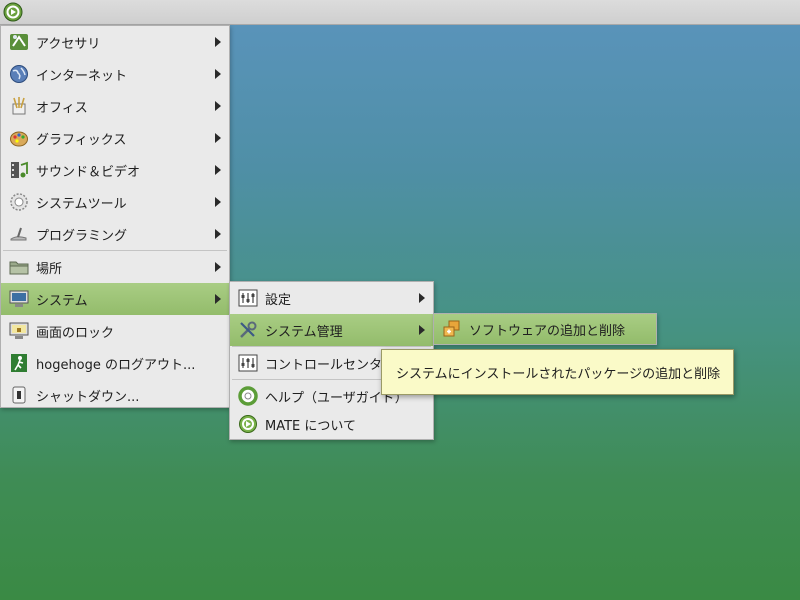  Describe the element at coordinates (49, 269) in the screenshot. I see `menu-item-label: 場所` at that location.